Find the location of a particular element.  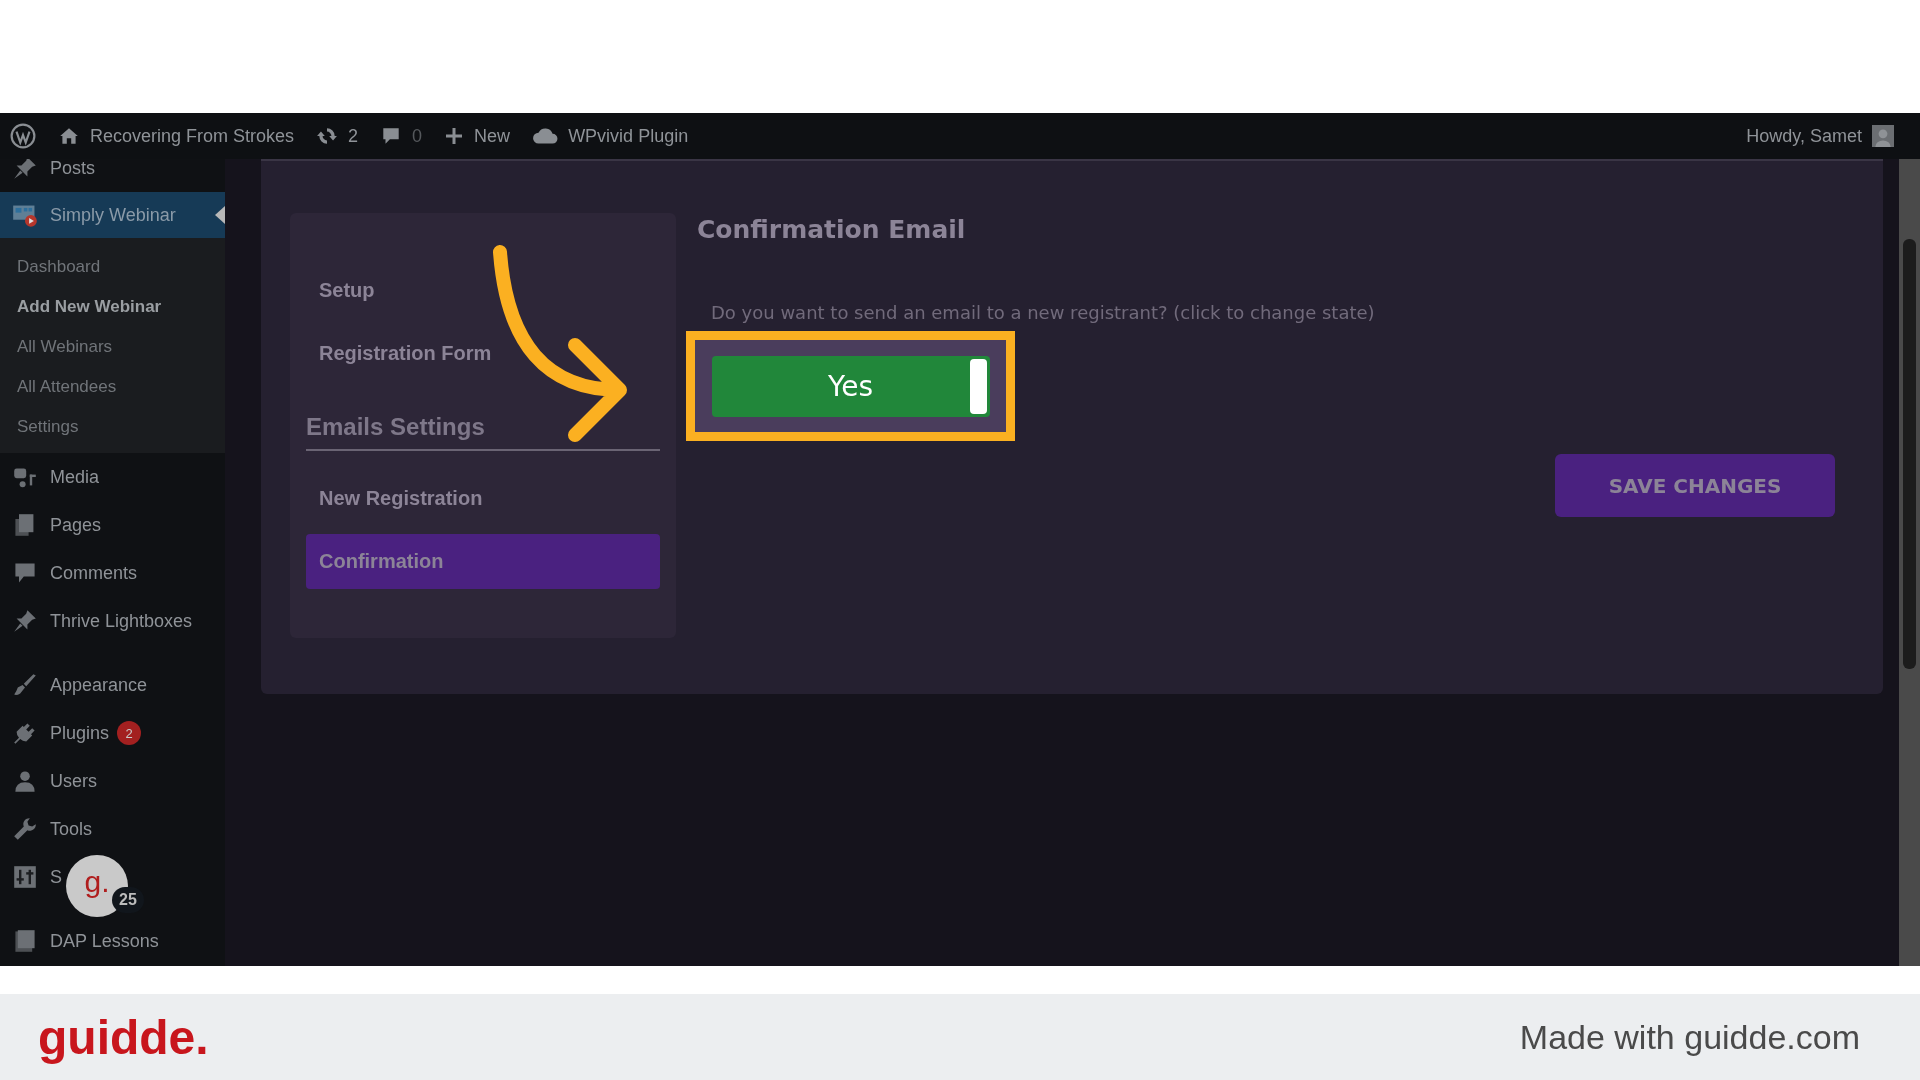

nav-link: Setup is located at coordinates (483, 290).